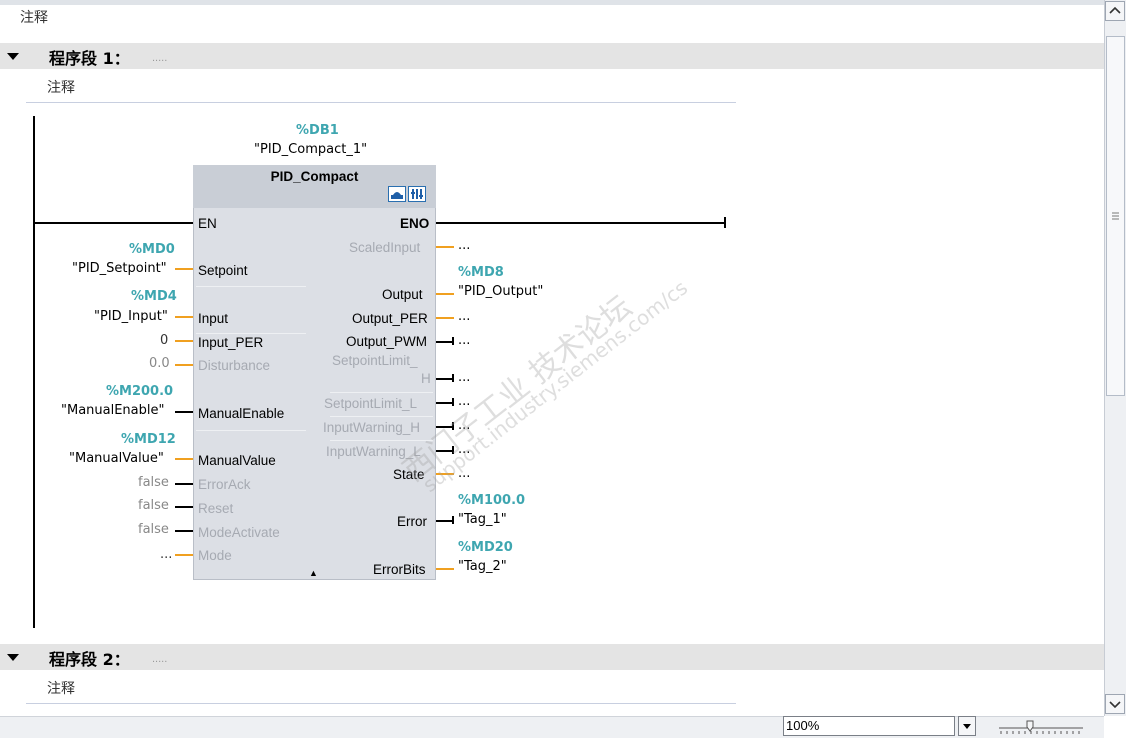 This screenshot has width=1126, height=739. Describe the element at coordinates (241, 413) in the screenshot. I see `pin-manual-enable: ManualEnable` at that location.